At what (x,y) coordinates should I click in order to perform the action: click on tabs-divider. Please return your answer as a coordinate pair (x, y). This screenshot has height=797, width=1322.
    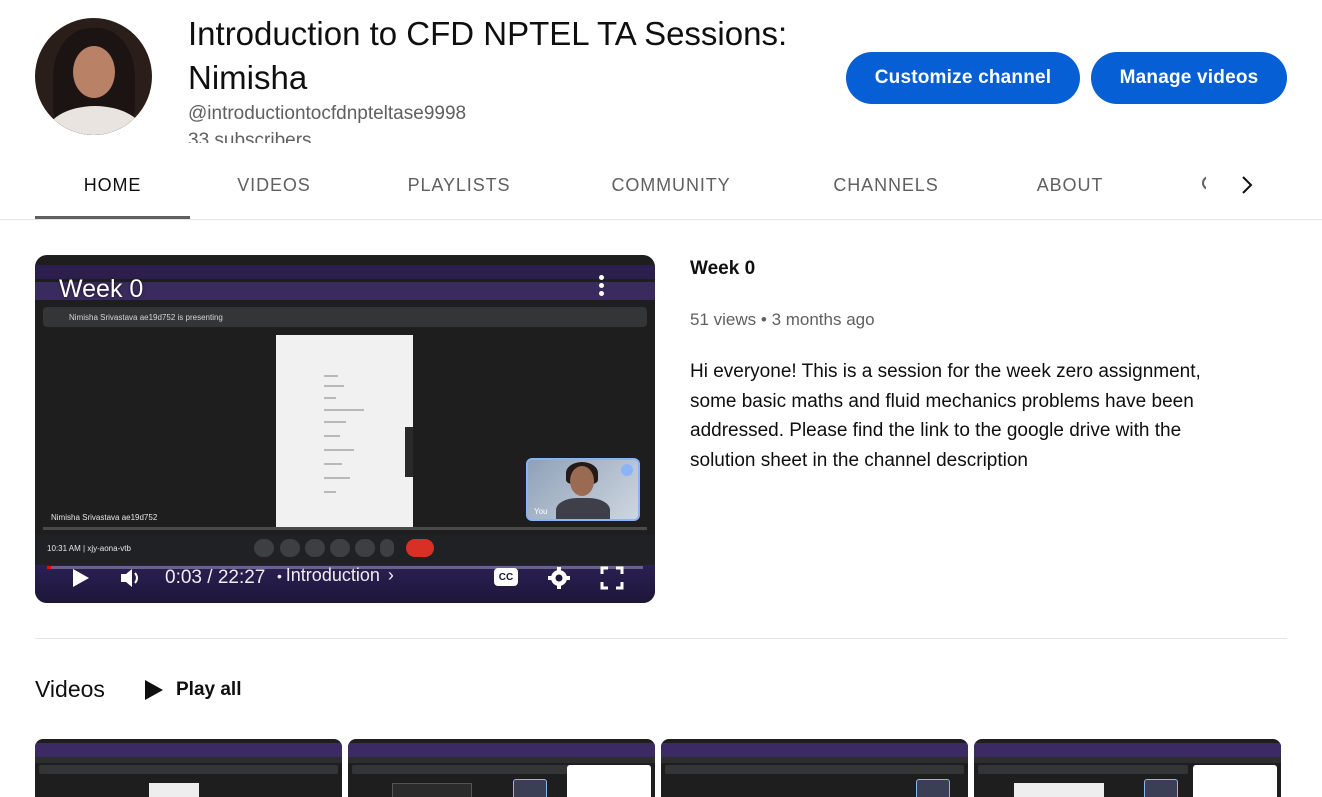
    Looking at the image, I should click on (661, 219).